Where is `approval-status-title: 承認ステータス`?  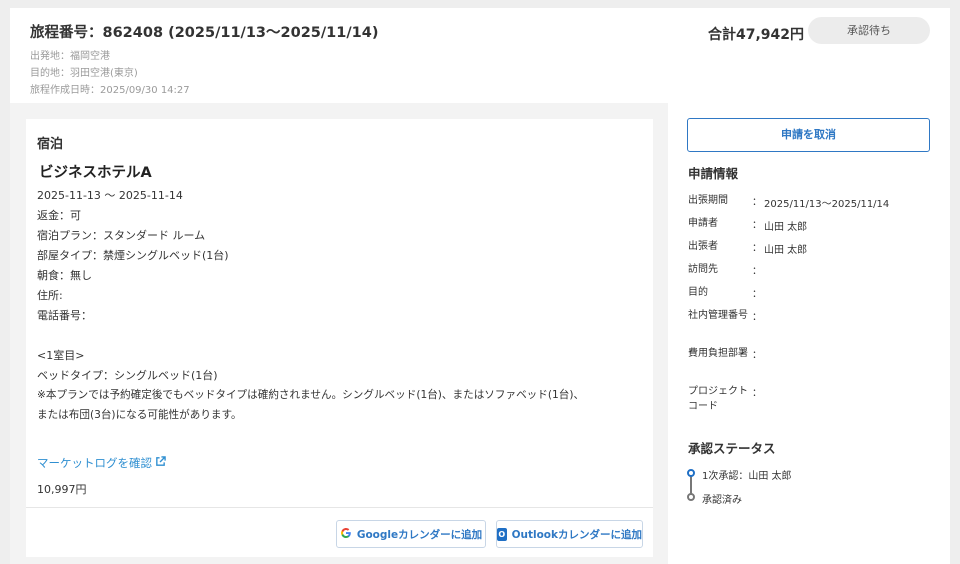 approval-status-title: 承認ステータス is located at coordinates (732, 448).